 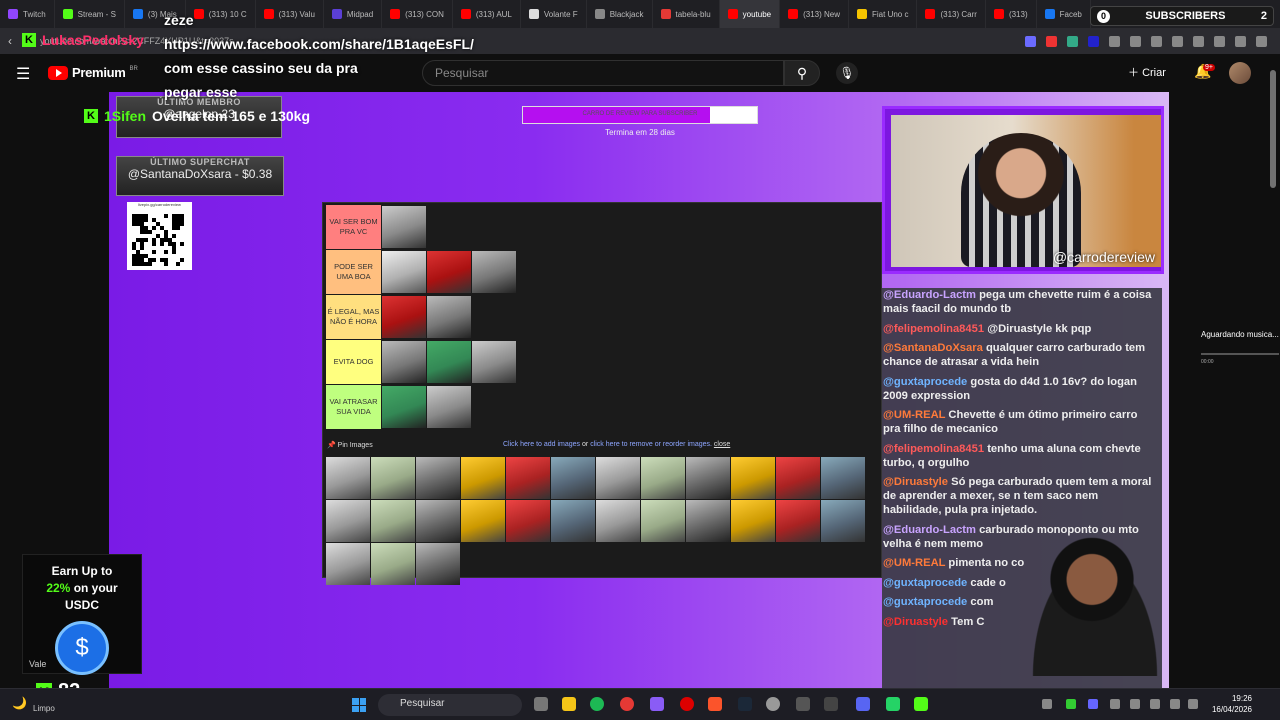 What do you see at coordinates (1273, 129) in the screenshot?
I see `page-scrollbar` at bounding box center [1273, 129].